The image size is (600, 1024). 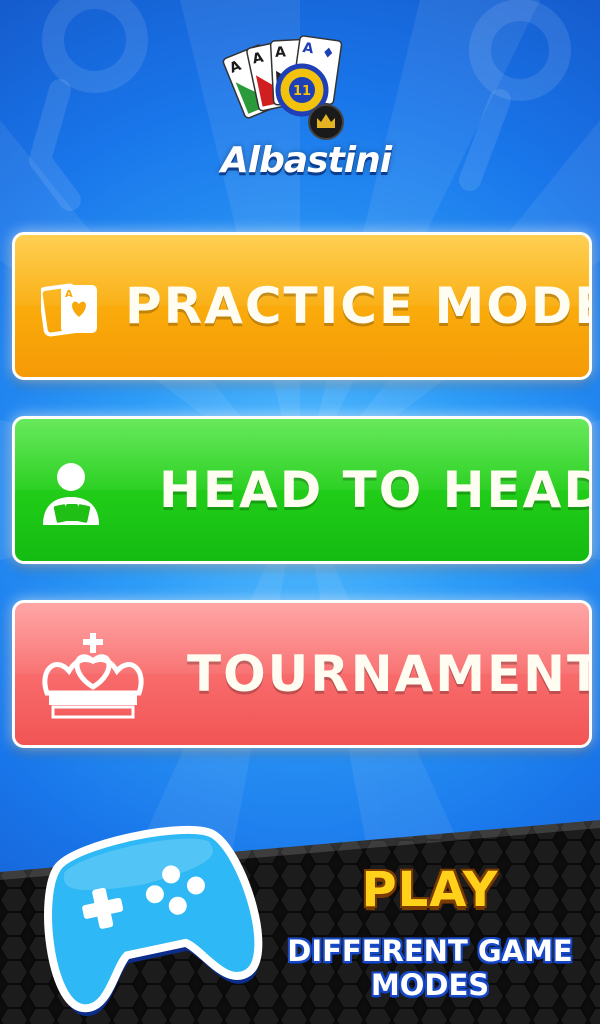 What do you see at coordinates (148, 900) in the screenshot?
I see `gamepad-icon` at bounding box center [148, 900].